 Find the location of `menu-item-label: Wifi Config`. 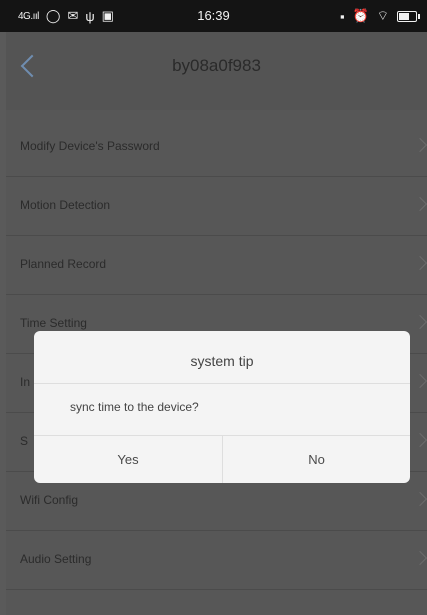

menu-item-label: Wifi Config is located at coordinates (49, 500).